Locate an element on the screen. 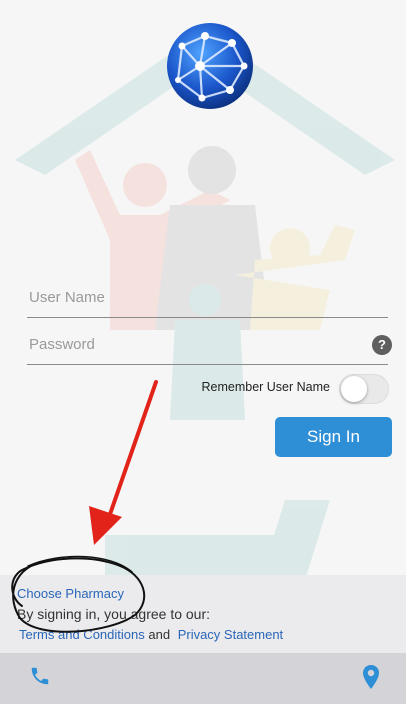  bottom-bar is located at coordinates (203, 678).